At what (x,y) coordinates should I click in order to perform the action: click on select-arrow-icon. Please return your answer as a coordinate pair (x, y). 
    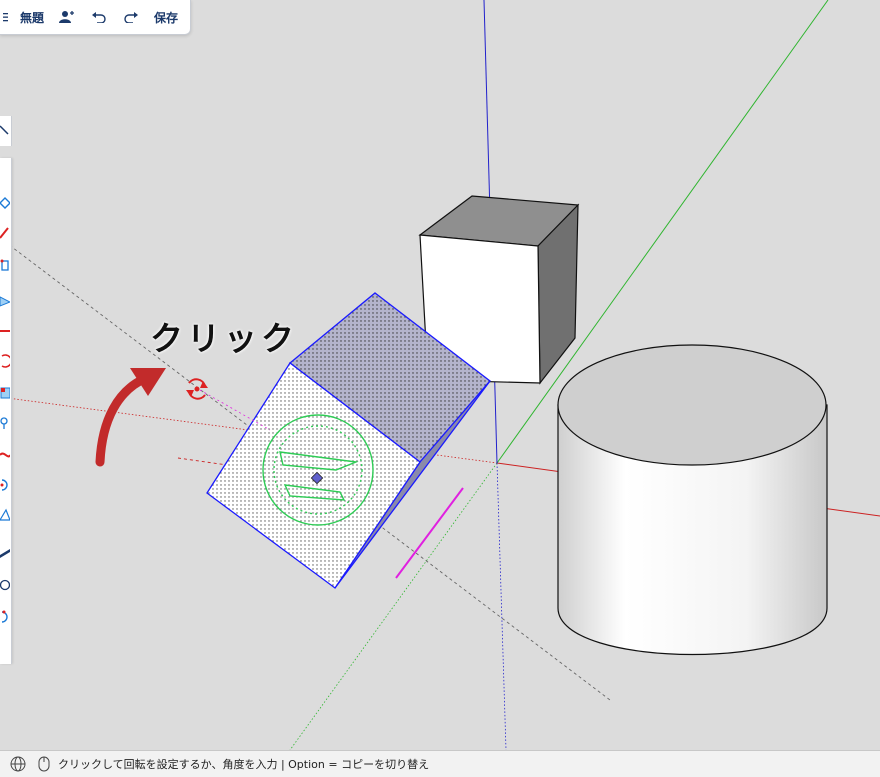
    Looking at the image, I should click on (5, 131).